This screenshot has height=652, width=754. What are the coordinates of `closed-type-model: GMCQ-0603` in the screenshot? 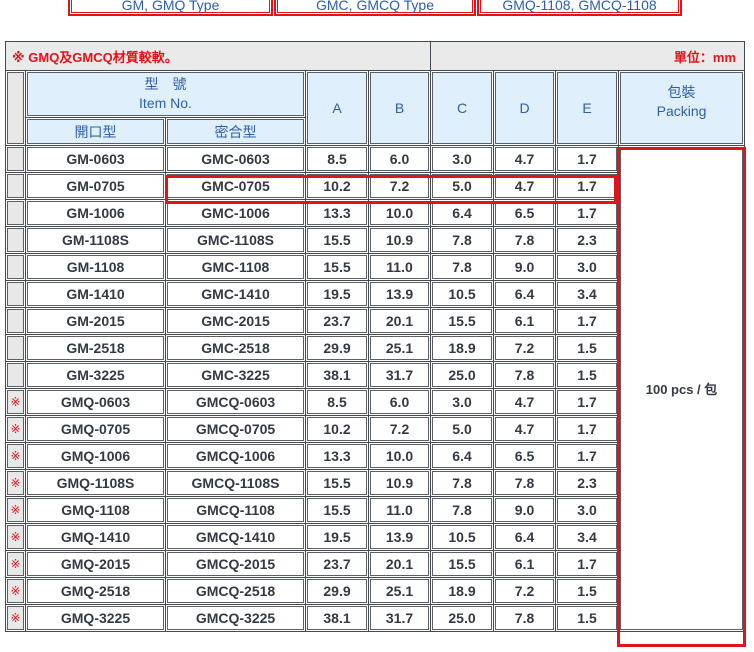 It's located at (235, 402).